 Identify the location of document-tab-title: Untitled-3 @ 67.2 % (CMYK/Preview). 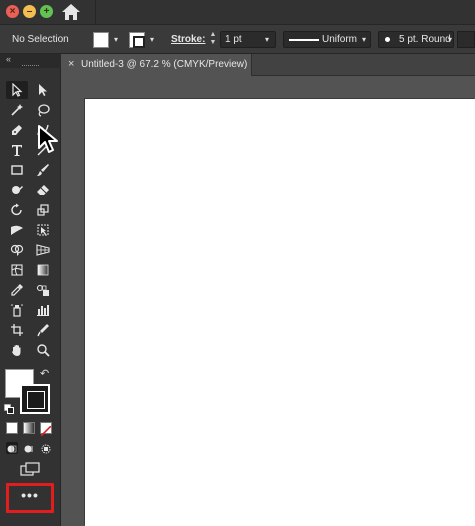
(164, 64).